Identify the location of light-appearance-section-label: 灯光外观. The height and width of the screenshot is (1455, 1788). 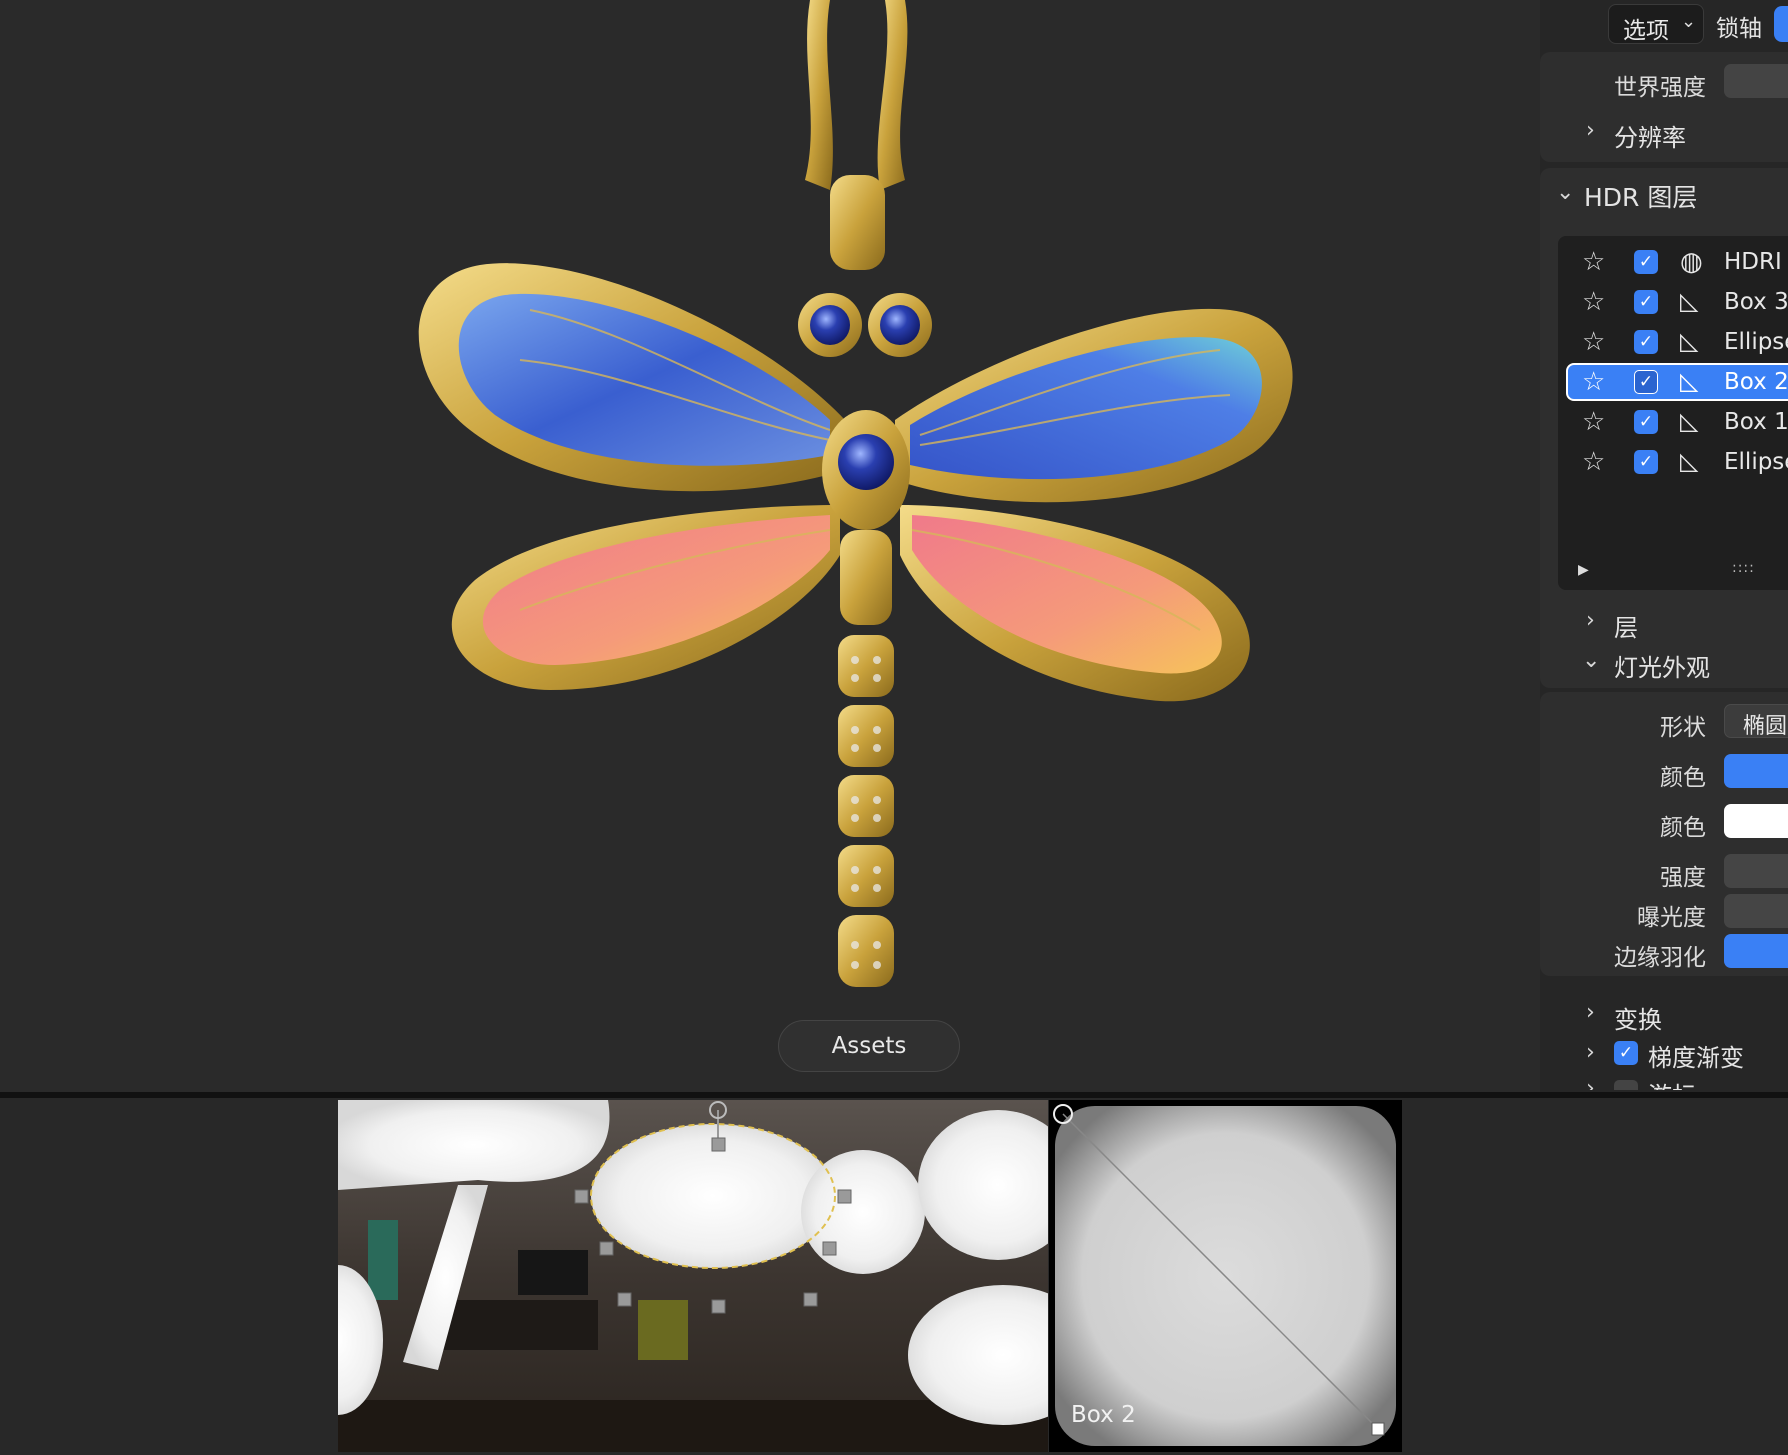
(1662, 665).